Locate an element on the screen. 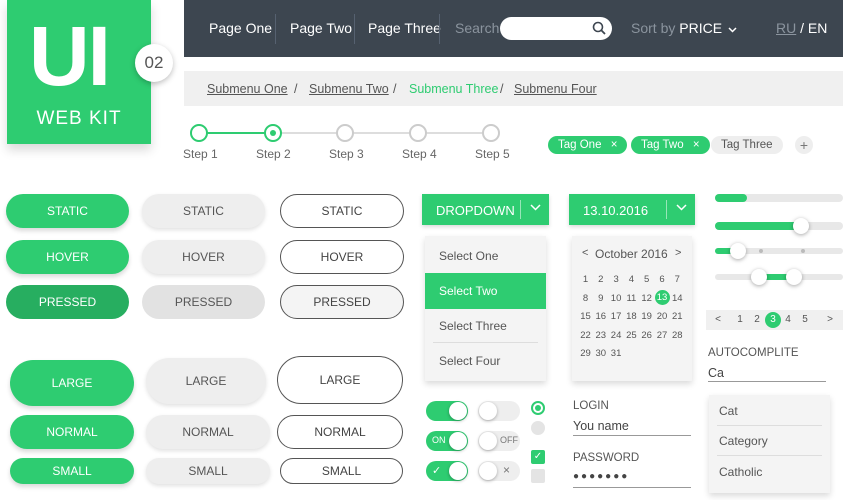  gray-small-button: SMALL is located at coordinates (208, 471).